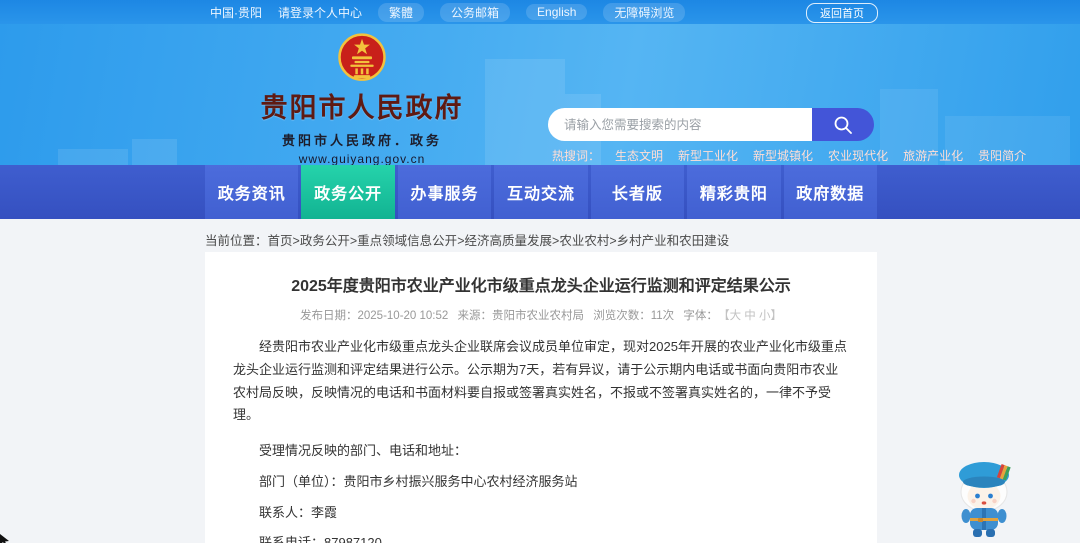 This screenshot has width=1080, height=543. Describe the element at coordinates (753, 316) in the screenshot. I see `font-size-switcher: 【大 中 小】` at that location.